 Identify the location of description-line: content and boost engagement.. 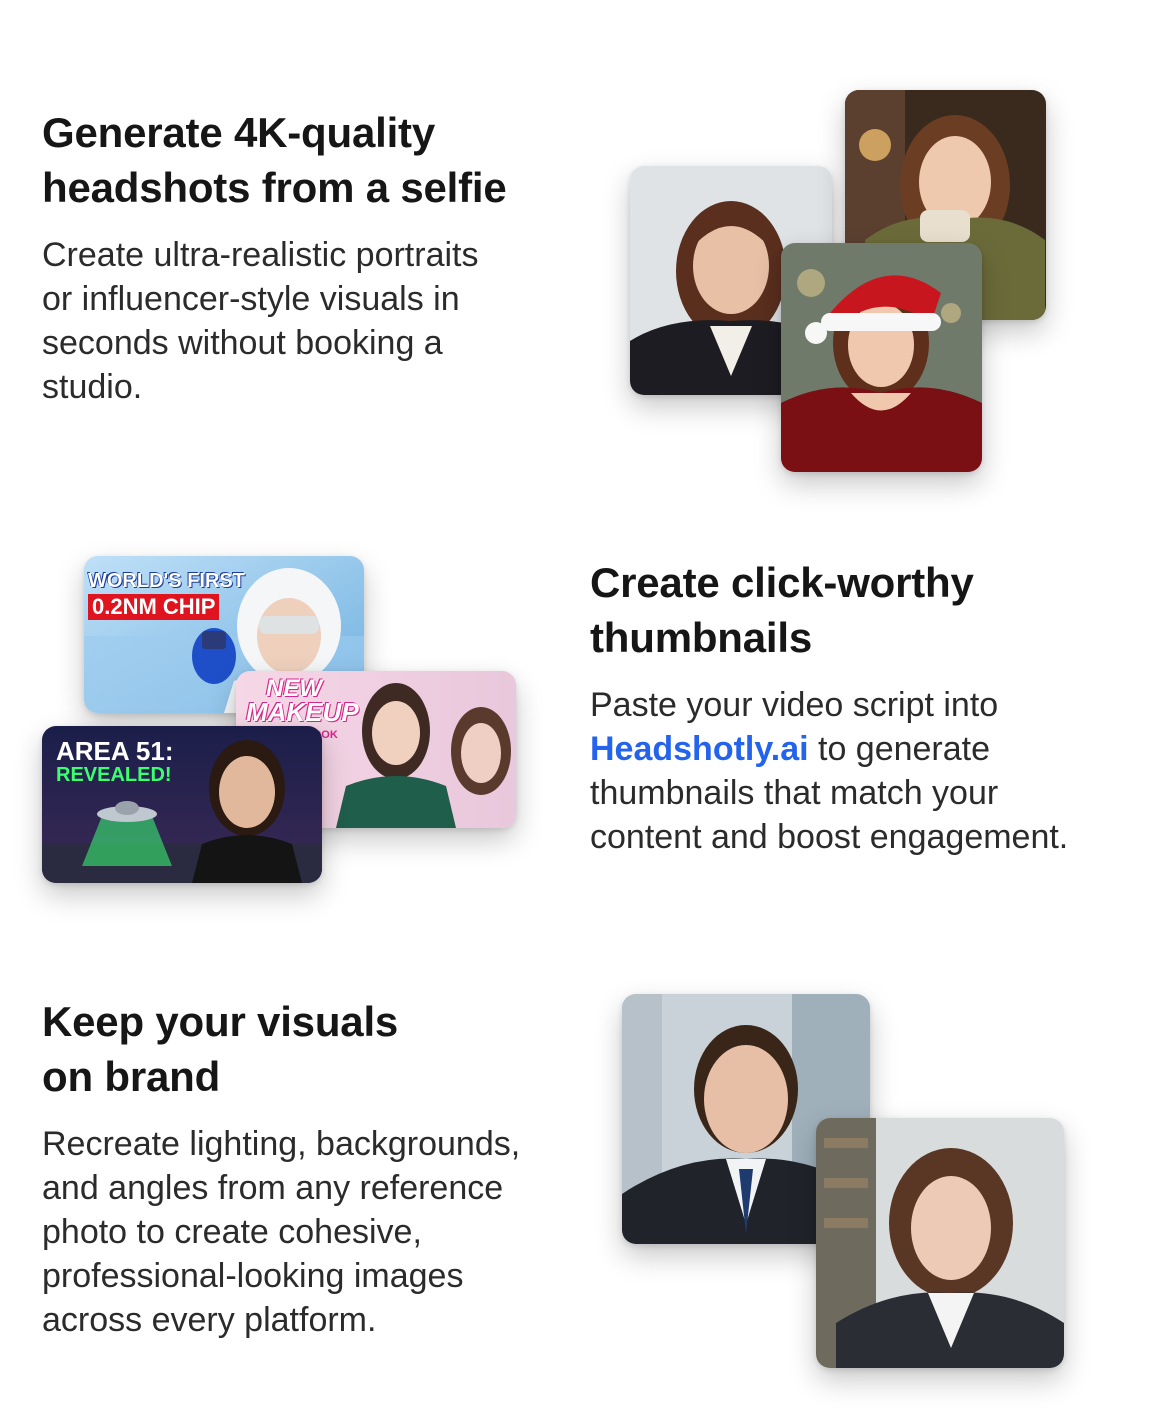
(829, 837).